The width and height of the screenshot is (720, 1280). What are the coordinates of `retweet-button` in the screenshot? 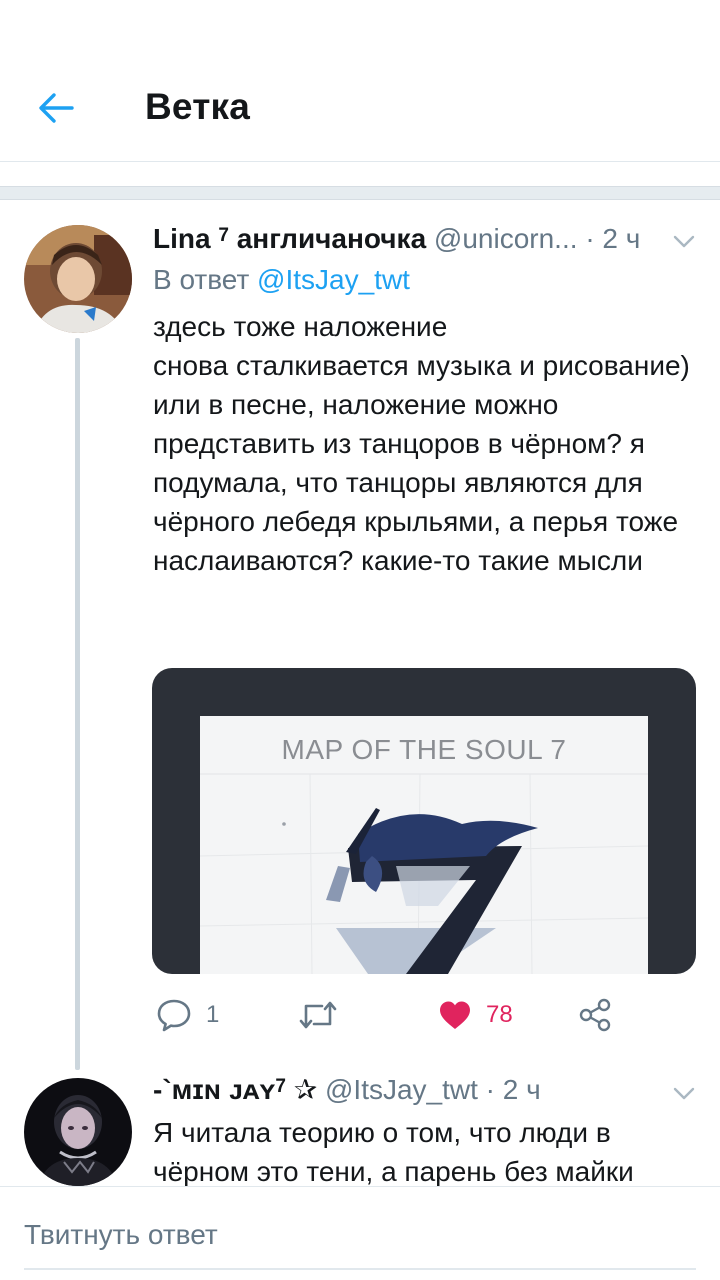 It's located at (325, 1015).